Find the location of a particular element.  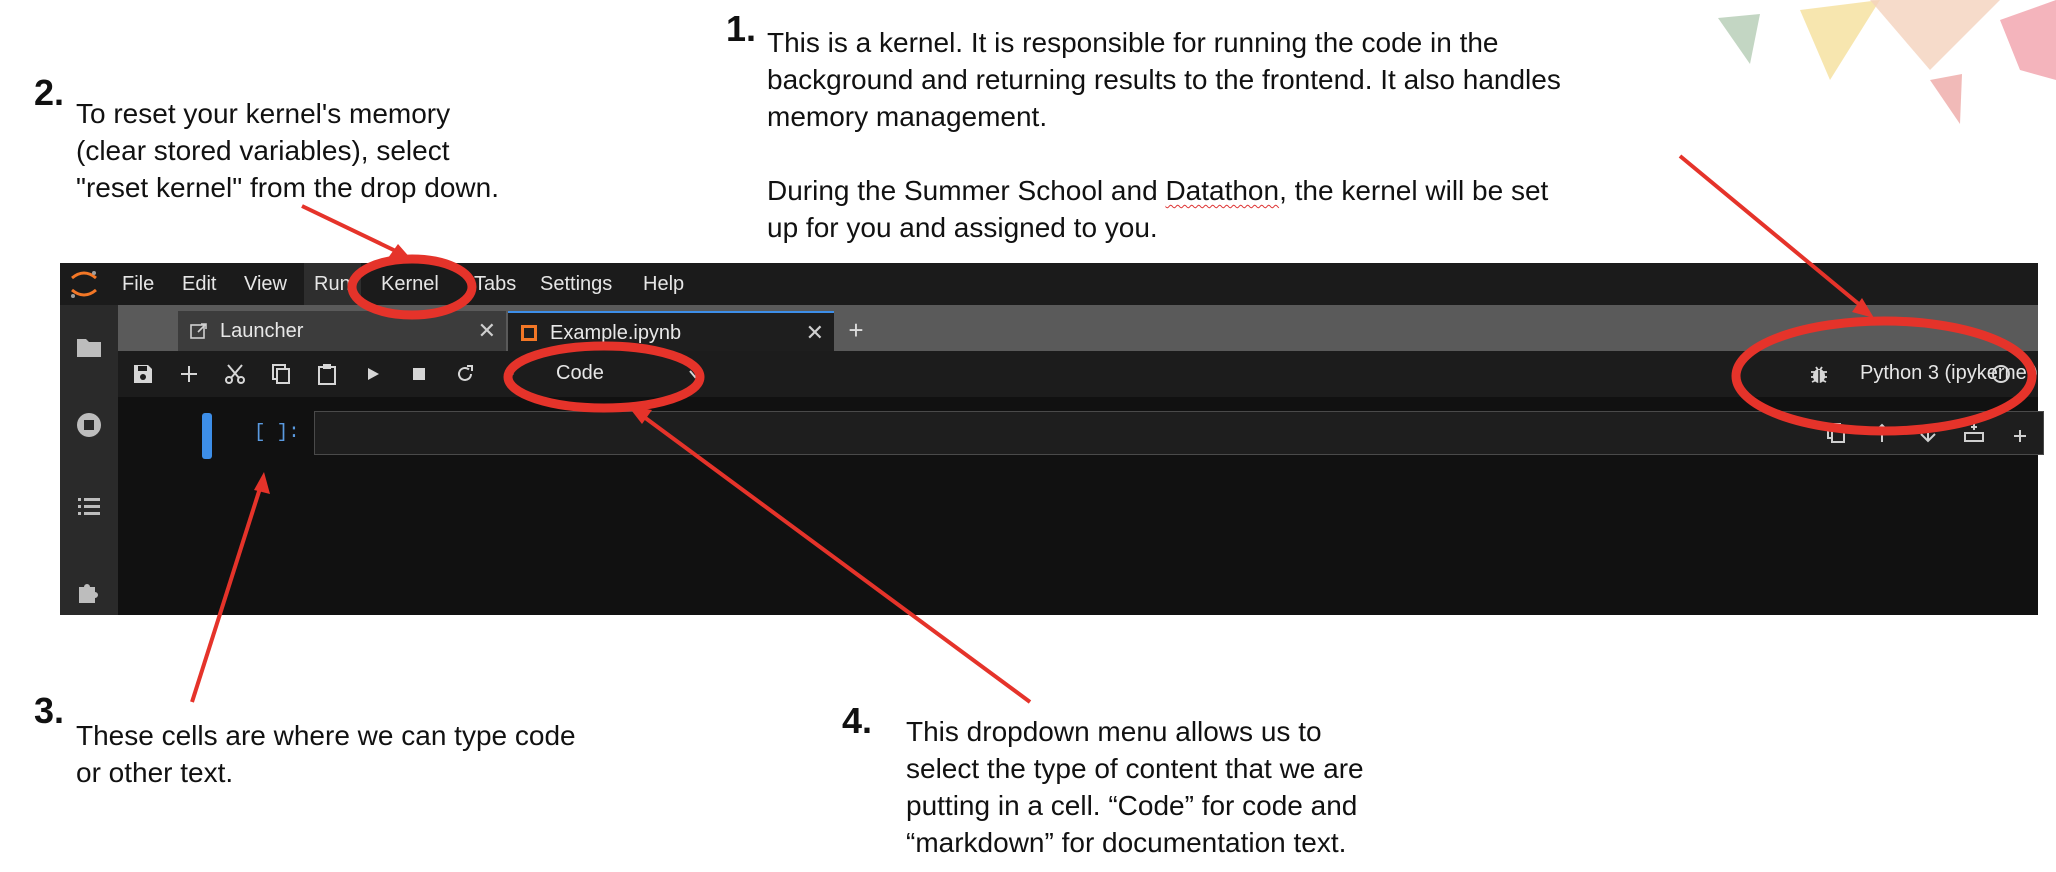

cell-type-dropdown: Code is located at coordinates (632, 374).